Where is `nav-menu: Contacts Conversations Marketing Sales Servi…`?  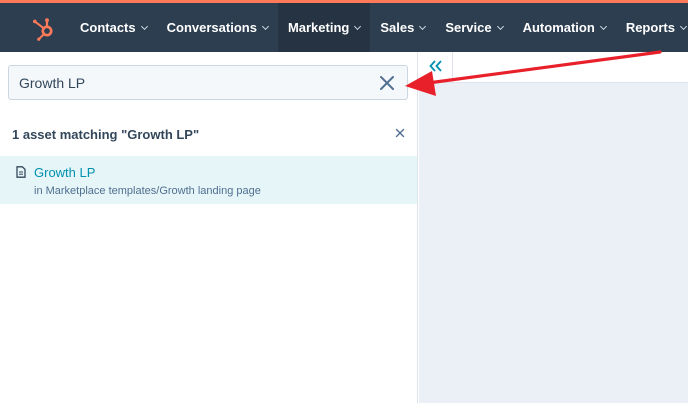 nav-menu: Contacts Conversations Marketing Sales Servi… is located at coordinates (379, 27).